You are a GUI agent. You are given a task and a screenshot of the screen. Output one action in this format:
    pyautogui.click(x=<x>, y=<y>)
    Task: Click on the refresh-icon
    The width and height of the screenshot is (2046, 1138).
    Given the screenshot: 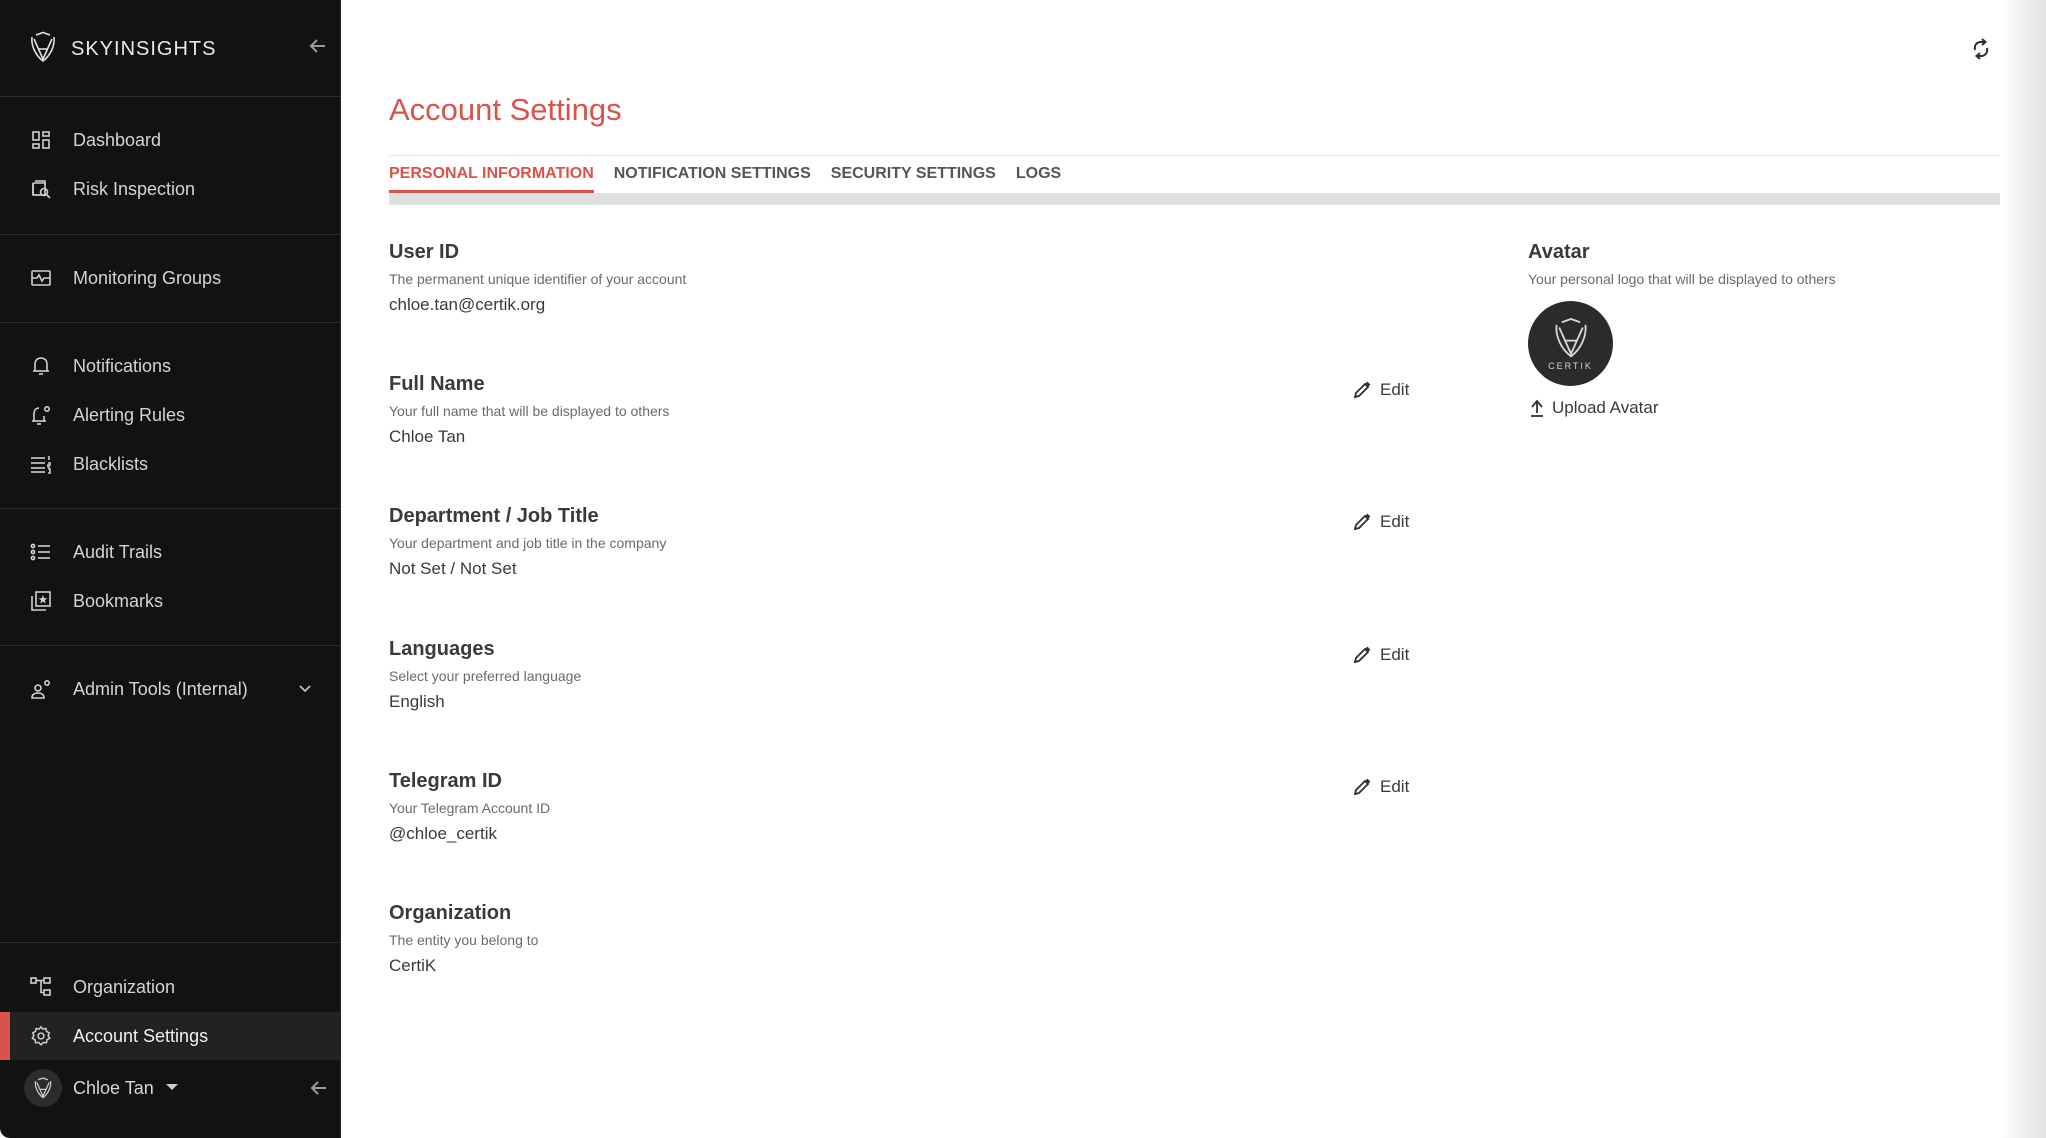 What is the action you would take?
    pyautogui.click(x=1981, y=49)
    